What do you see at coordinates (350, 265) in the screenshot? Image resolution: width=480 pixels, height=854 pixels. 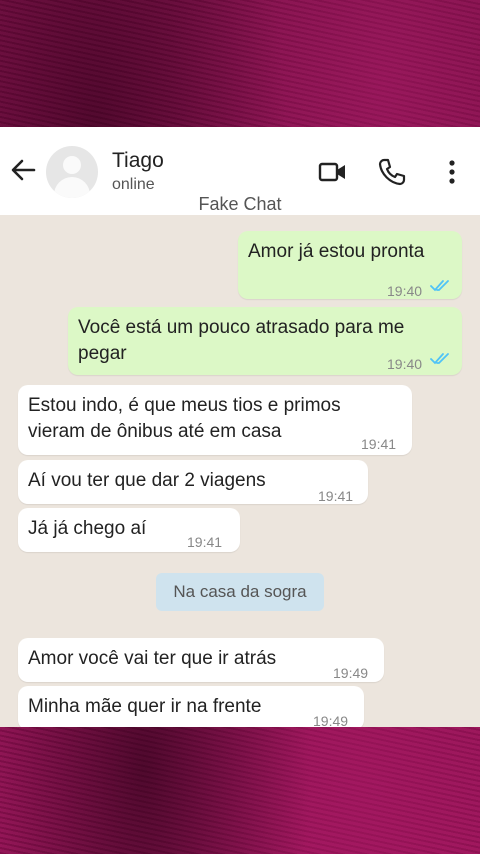 I see `message-bubble-outgoing: Amor já estou pronta 19:40` at bounding box center [350, 265].